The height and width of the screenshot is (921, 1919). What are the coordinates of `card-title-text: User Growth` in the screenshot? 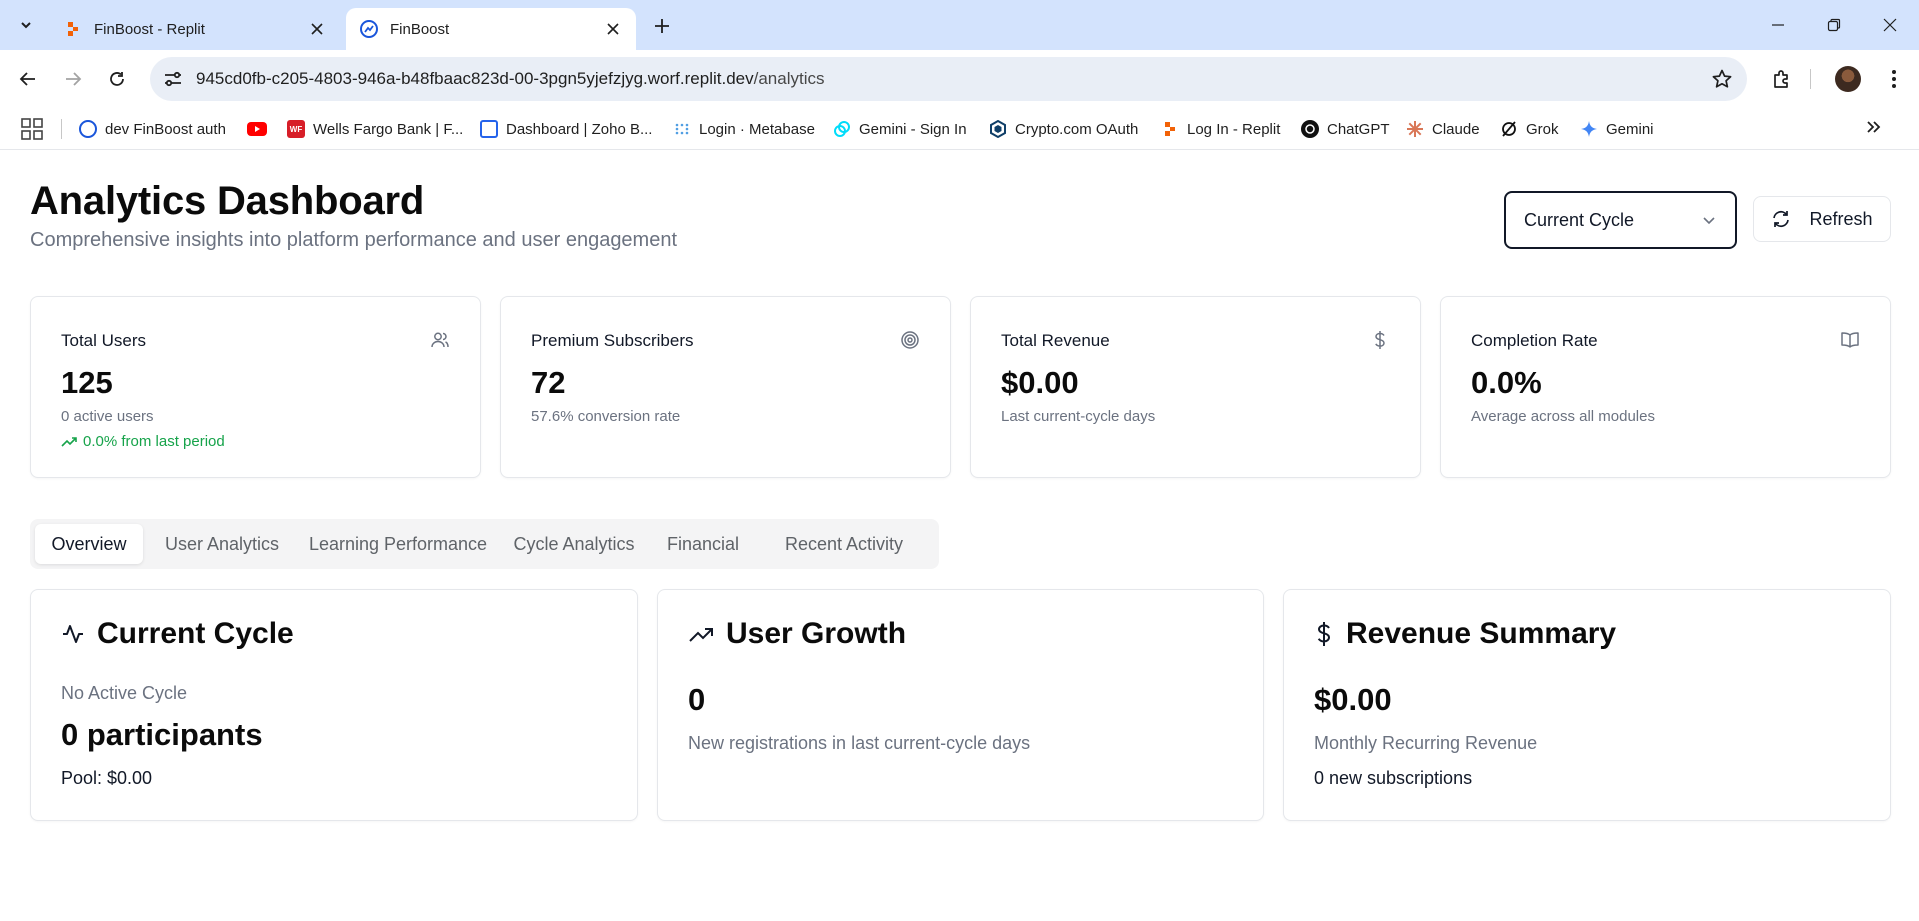 It's located at (816, 633).